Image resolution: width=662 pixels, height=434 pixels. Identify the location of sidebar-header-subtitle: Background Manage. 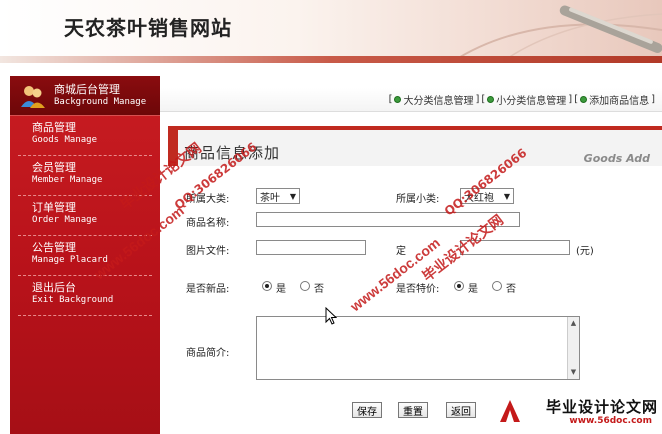
(100, 101).